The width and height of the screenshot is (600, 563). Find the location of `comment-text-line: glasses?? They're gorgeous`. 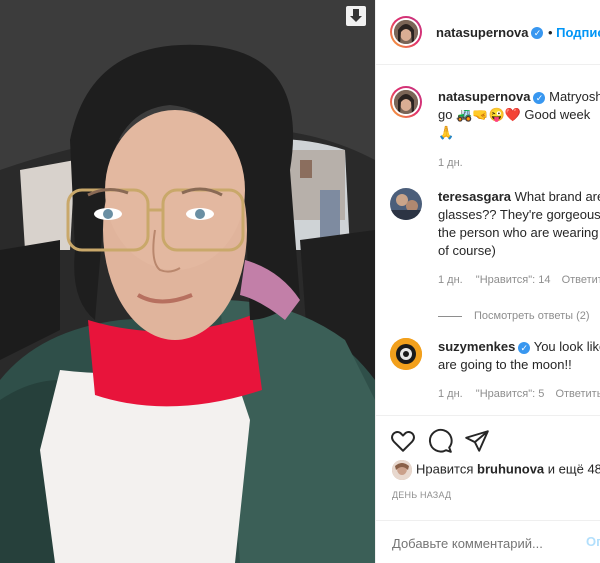

comment-text-line: glasses?? They're gorgeous is located at coordinates (519, 214).